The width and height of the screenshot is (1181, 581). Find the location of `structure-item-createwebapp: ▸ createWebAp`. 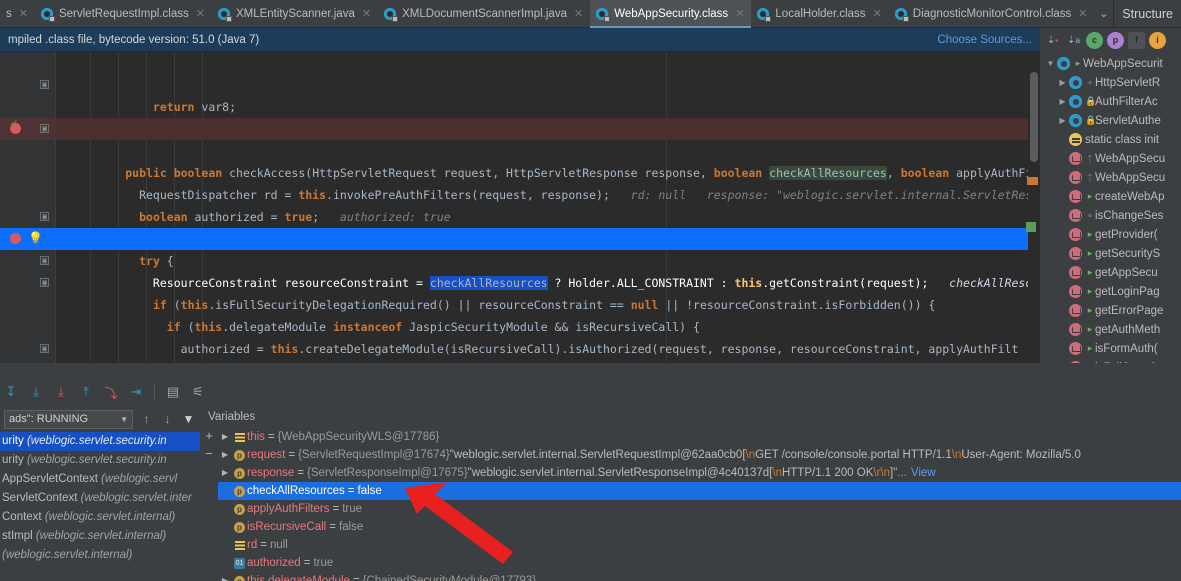

structure-item-createwebapp: ▸ createWebAp is located at coordinates (1110, 196).